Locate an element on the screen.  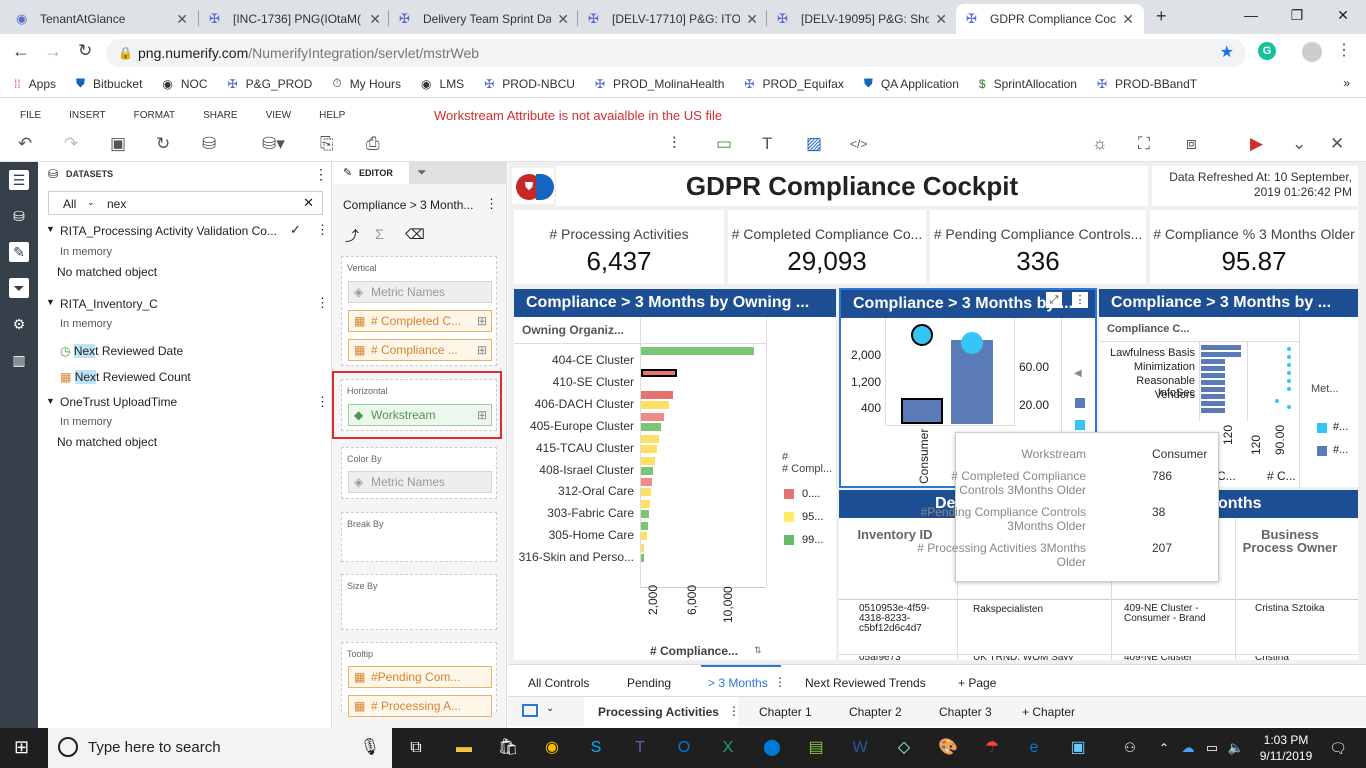
minimize-icon: — is located at coordinates (1251, 15).